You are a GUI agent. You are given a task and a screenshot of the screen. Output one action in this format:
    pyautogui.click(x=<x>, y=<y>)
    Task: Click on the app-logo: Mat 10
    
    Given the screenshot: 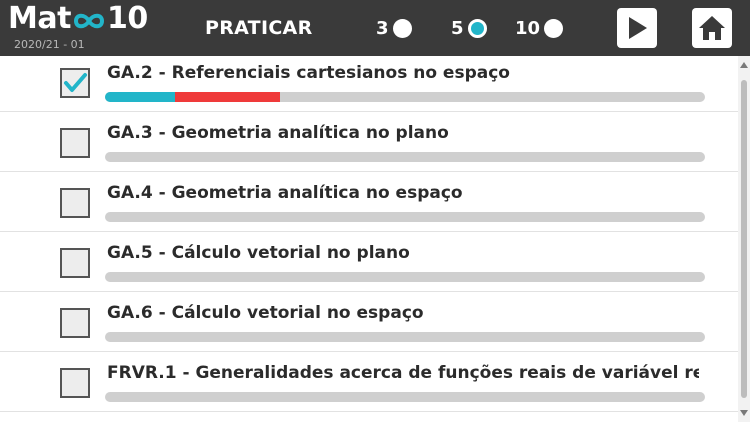 What is the action you would take?
    pyautogui.click(x=78, y=19)
    